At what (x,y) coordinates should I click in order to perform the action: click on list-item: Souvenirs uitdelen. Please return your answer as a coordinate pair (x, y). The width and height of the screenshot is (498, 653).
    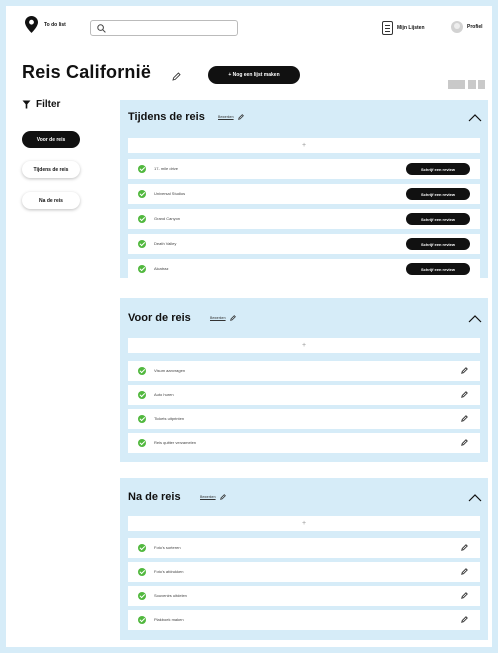
    Looking at the image, I should click on (304, 596).